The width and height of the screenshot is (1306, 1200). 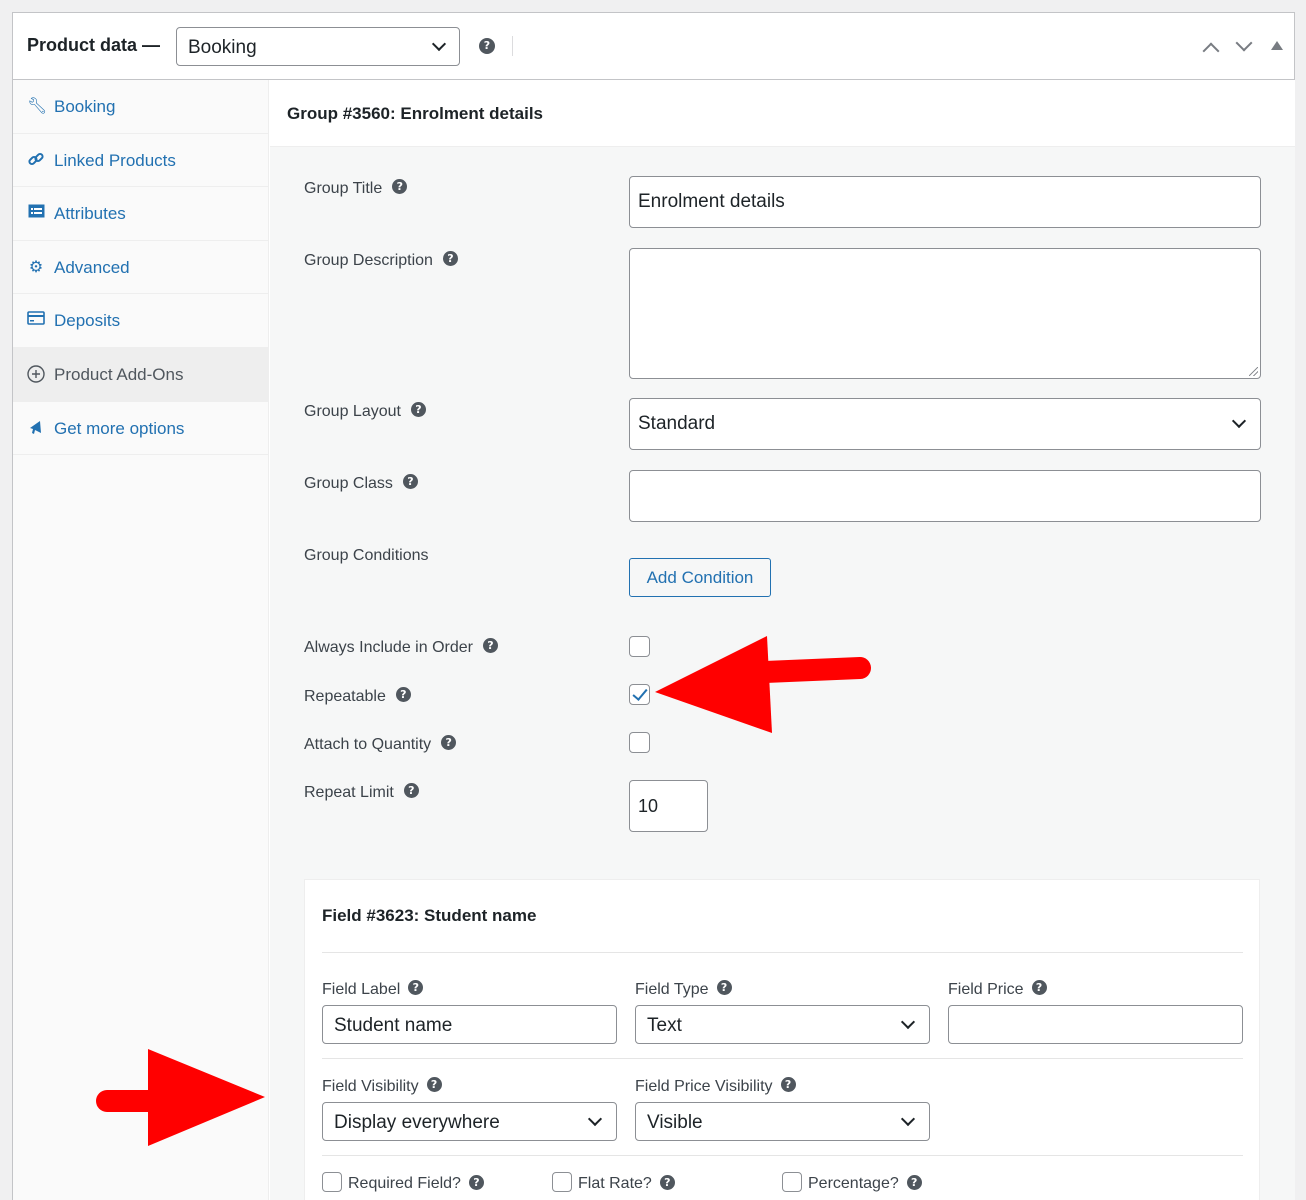 What do you see at coordinates (792, 1182) in the screenshot?
I see `percentage-checkbox` at bounding box center [792, 1182].